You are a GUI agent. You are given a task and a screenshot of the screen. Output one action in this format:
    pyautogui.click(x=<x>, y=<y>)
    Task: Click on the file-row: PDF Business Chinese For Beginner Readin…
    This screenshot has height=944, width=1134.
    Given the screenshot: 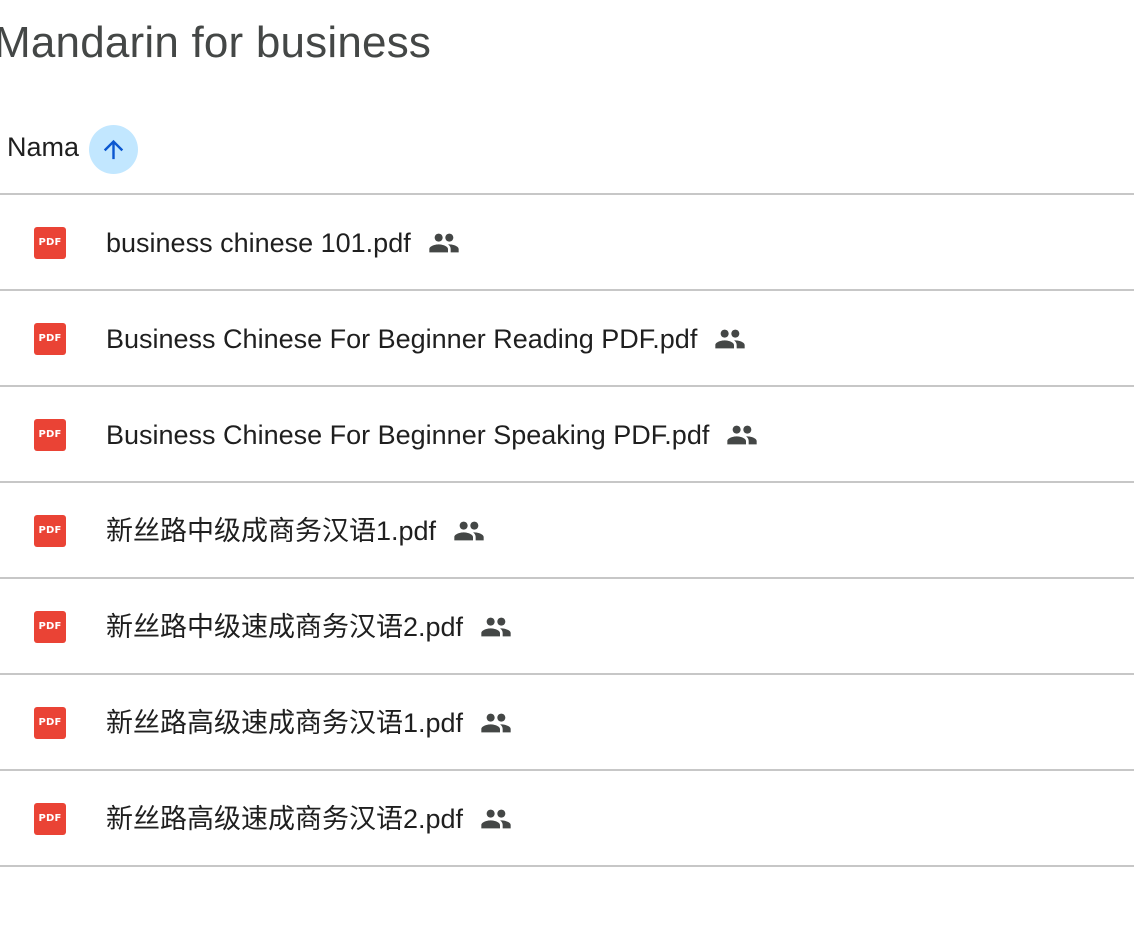 What is the action you would take?
    pyautogui.click(x=567, y=339)
    